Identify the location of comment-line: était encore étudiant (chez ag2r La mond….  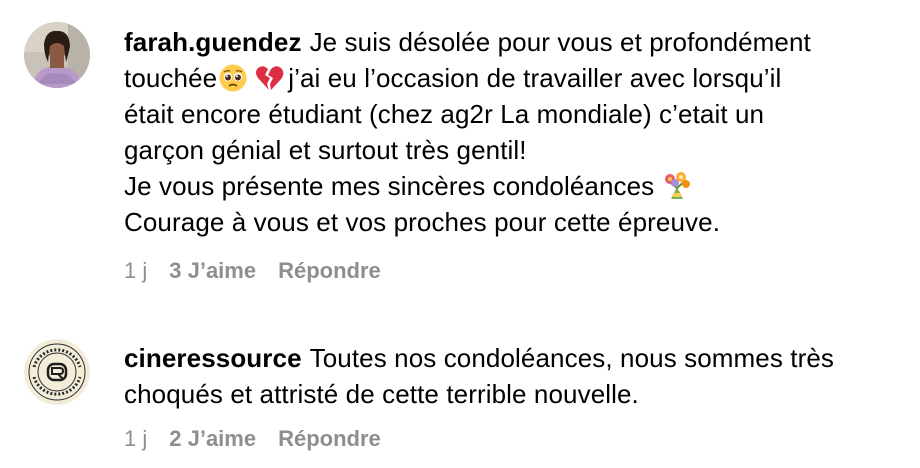
(515, 114).